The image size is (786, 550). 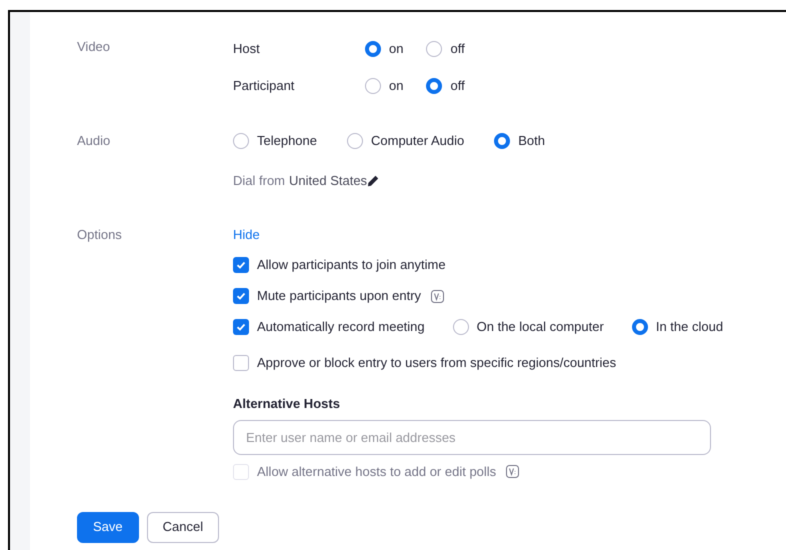 I want to click on hide-link: Hide, so click(x=246, y=234).